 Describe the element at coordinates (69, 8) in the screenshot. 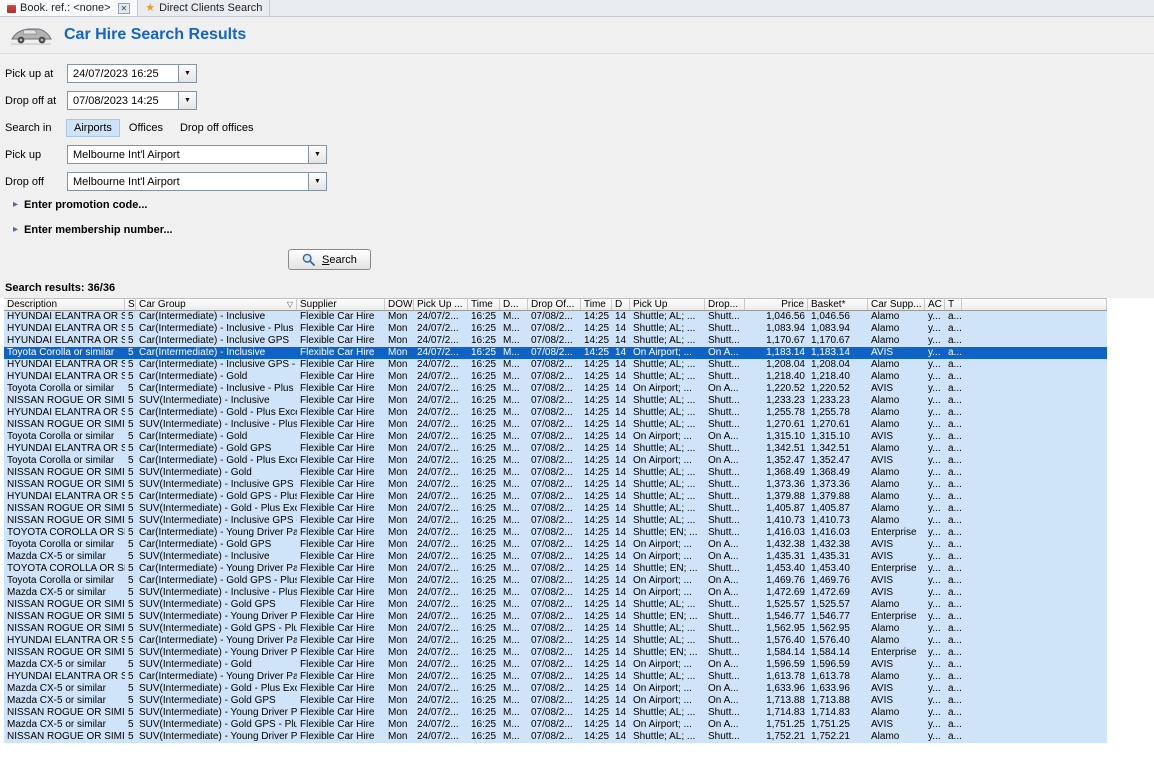

I see `tab-booking-ref: Book. ref.: <none> ✕` at that location.